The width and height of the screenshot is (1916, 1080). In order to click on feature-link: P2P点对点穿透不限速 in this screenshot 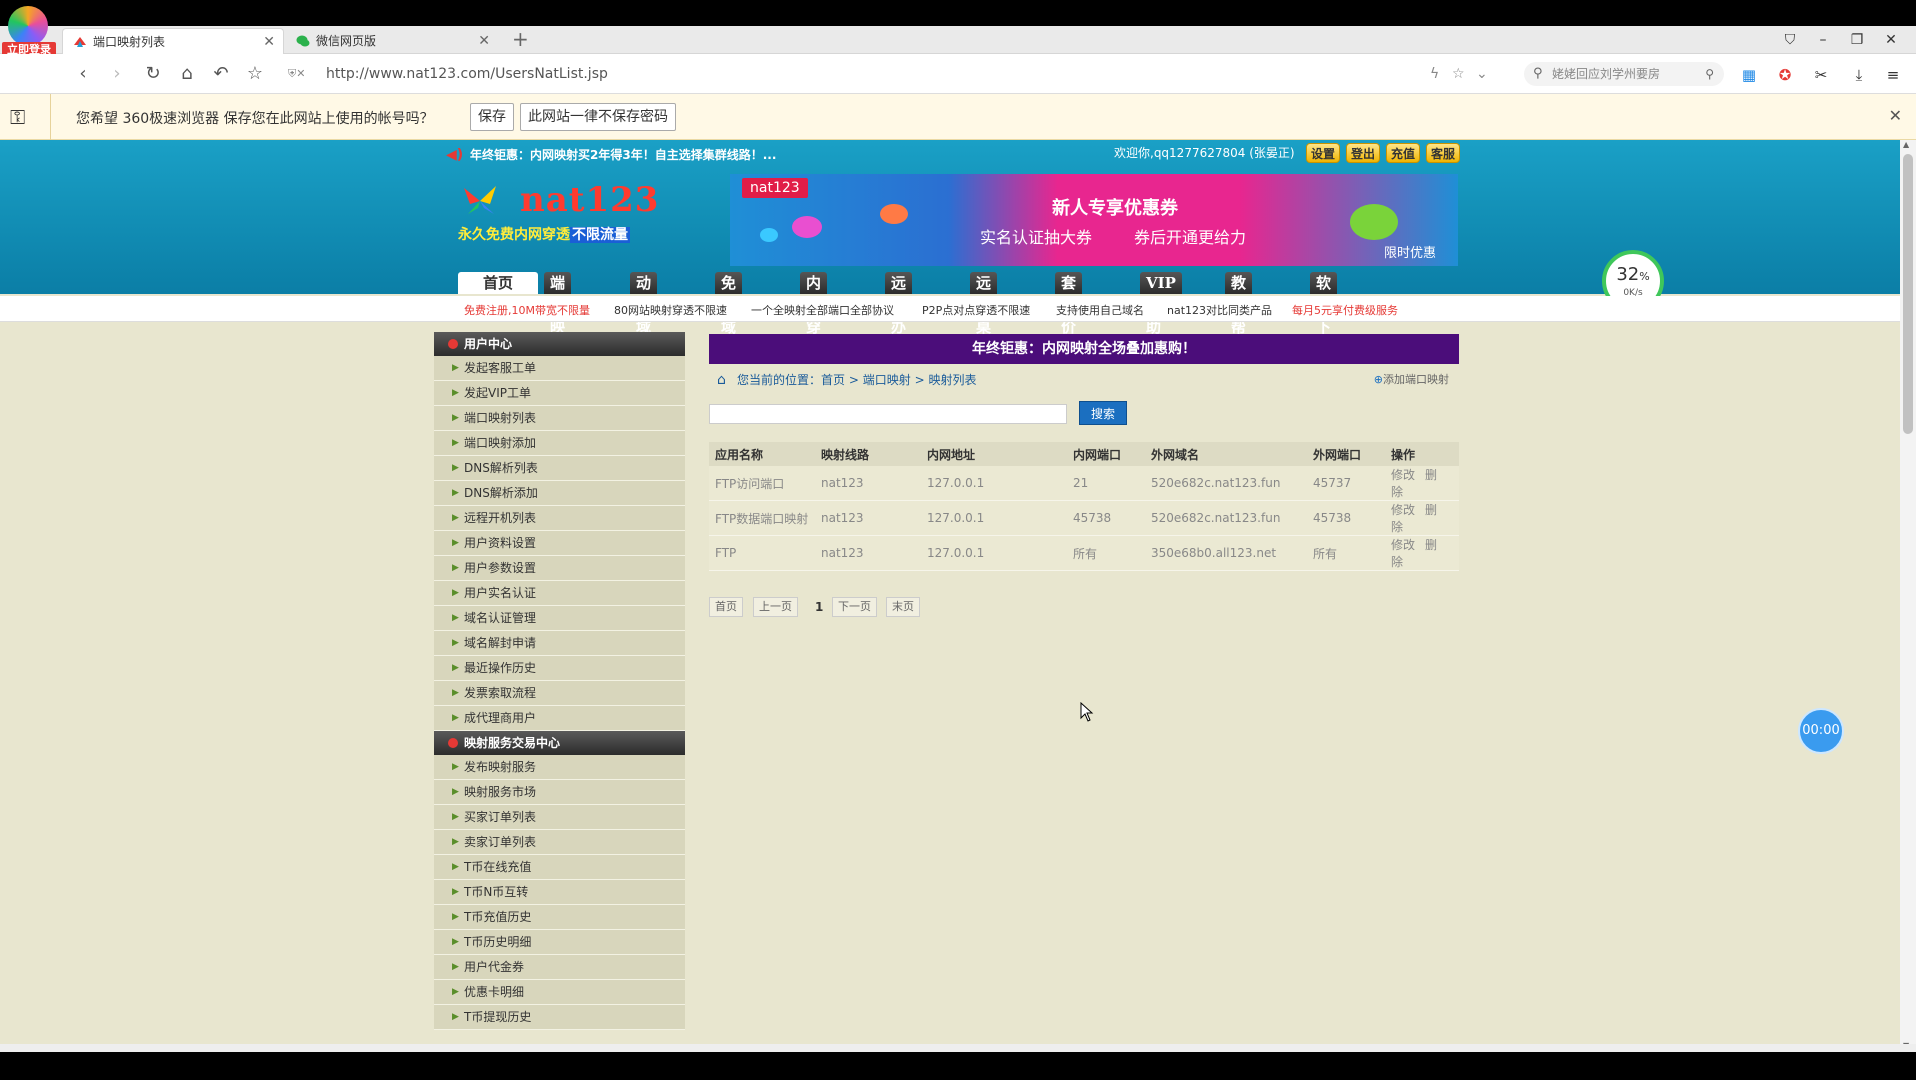, I will do `click(976, 310)`.